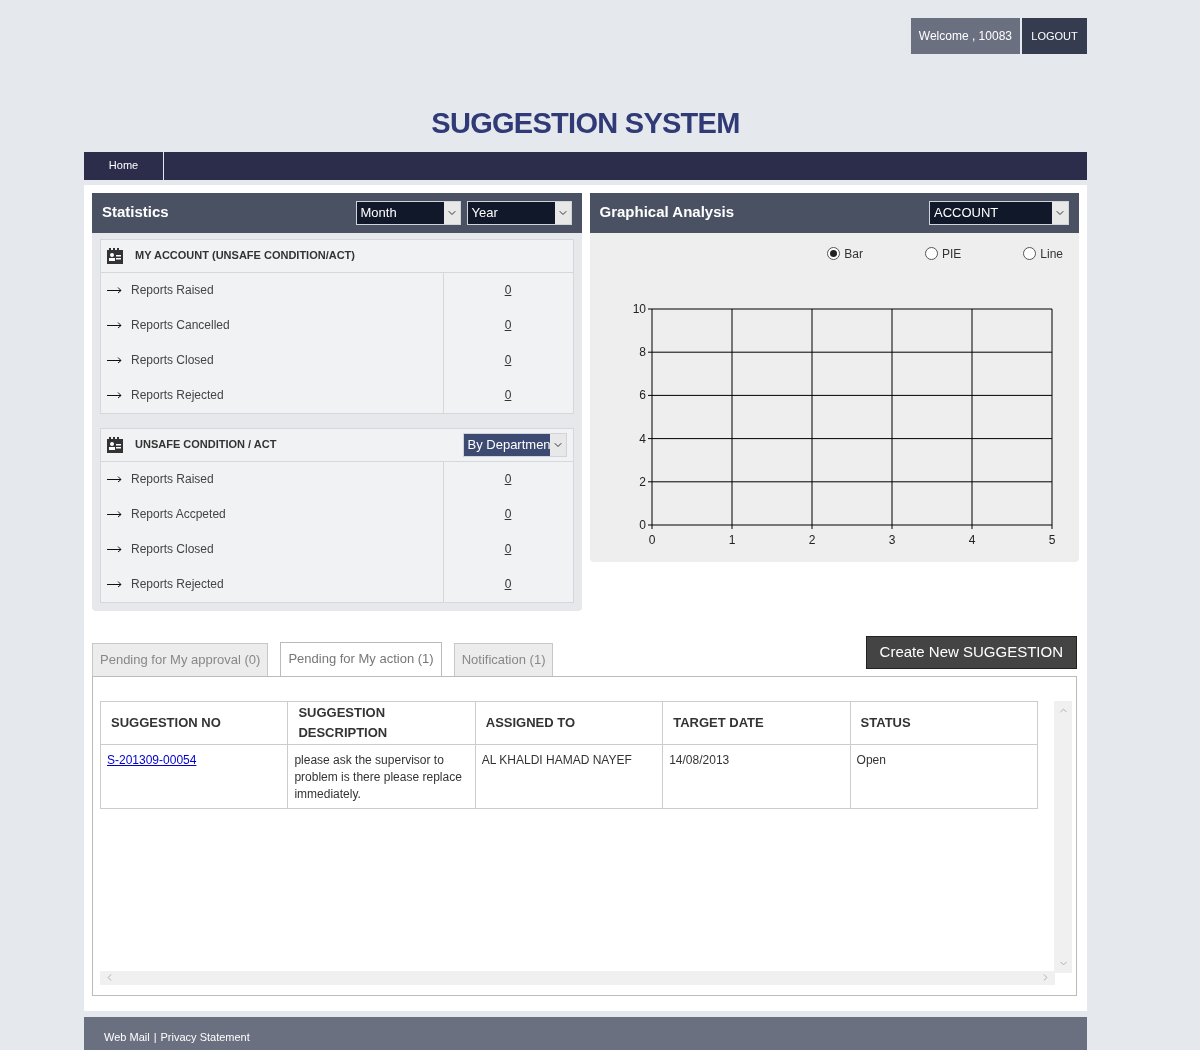 This screenshot has width=1200, height=1050. What do you see at coordinates (642, 394) in the screenshot?
I see `axis-tick-label: 6` at bounding box center [642, 394].